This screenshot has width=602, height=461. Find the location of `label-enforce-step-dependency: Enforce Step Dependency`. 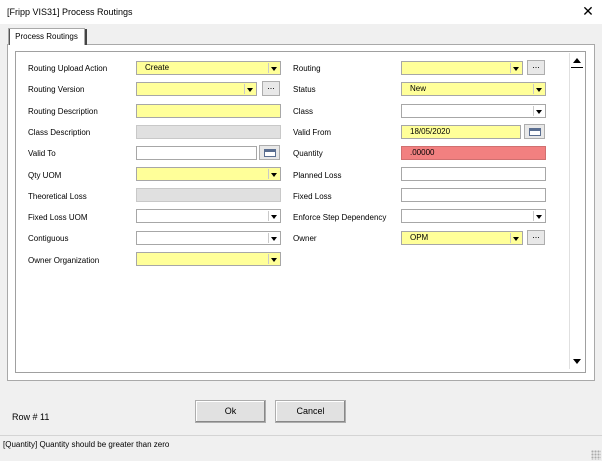

label-enforce-step-dependency: Enforce Step Dependency is located at coordinates (340, 217).